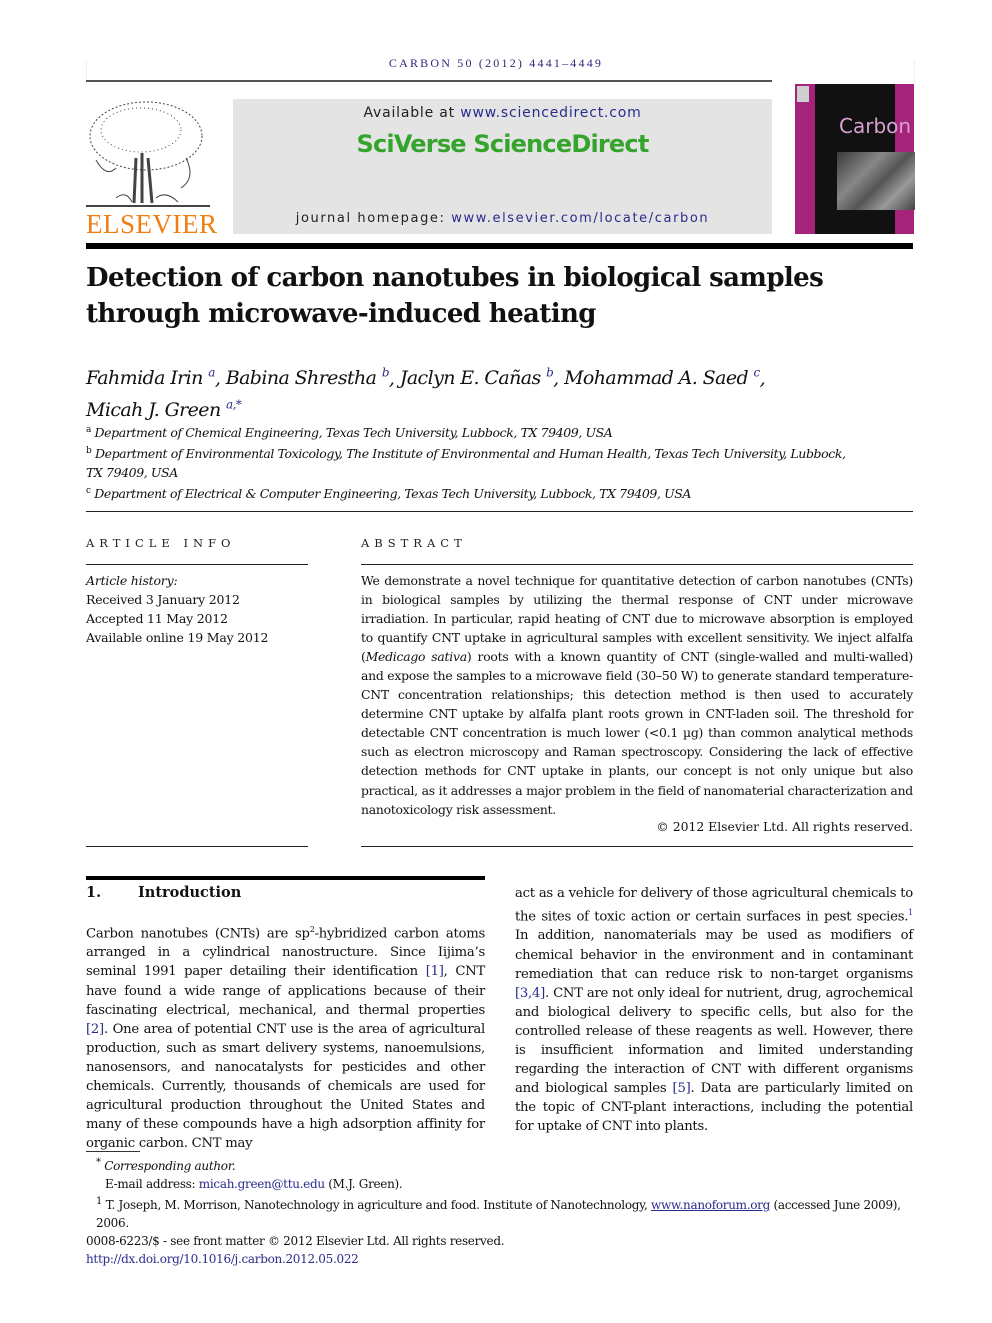 This screenshot has width=992, height=1323. What do you see at coordinates (875, 126) in the screenshot?
I see `cover-title: Carbon` at bounding box center [875, 126].